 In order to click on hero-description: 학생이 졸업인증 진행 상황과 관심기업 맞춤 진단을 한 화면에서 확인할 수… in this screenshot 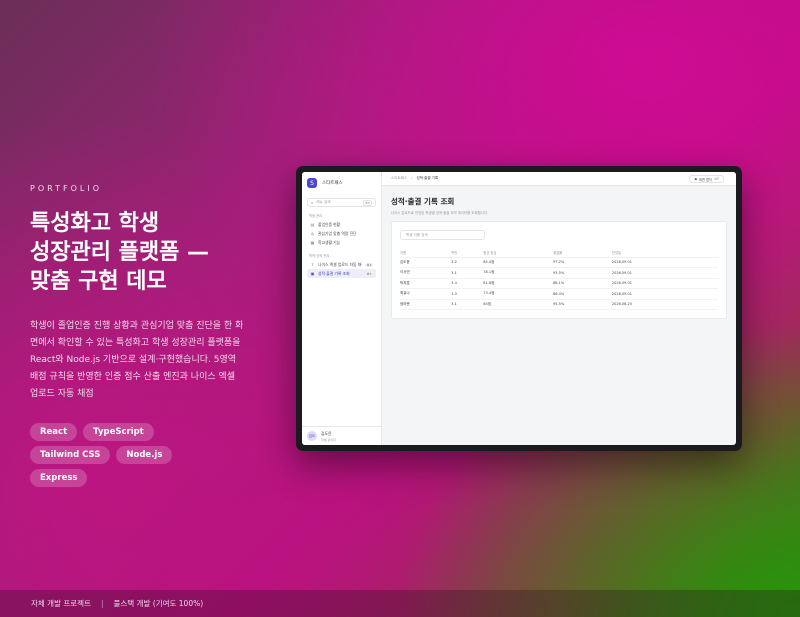, I will do `click(137, 360)`.